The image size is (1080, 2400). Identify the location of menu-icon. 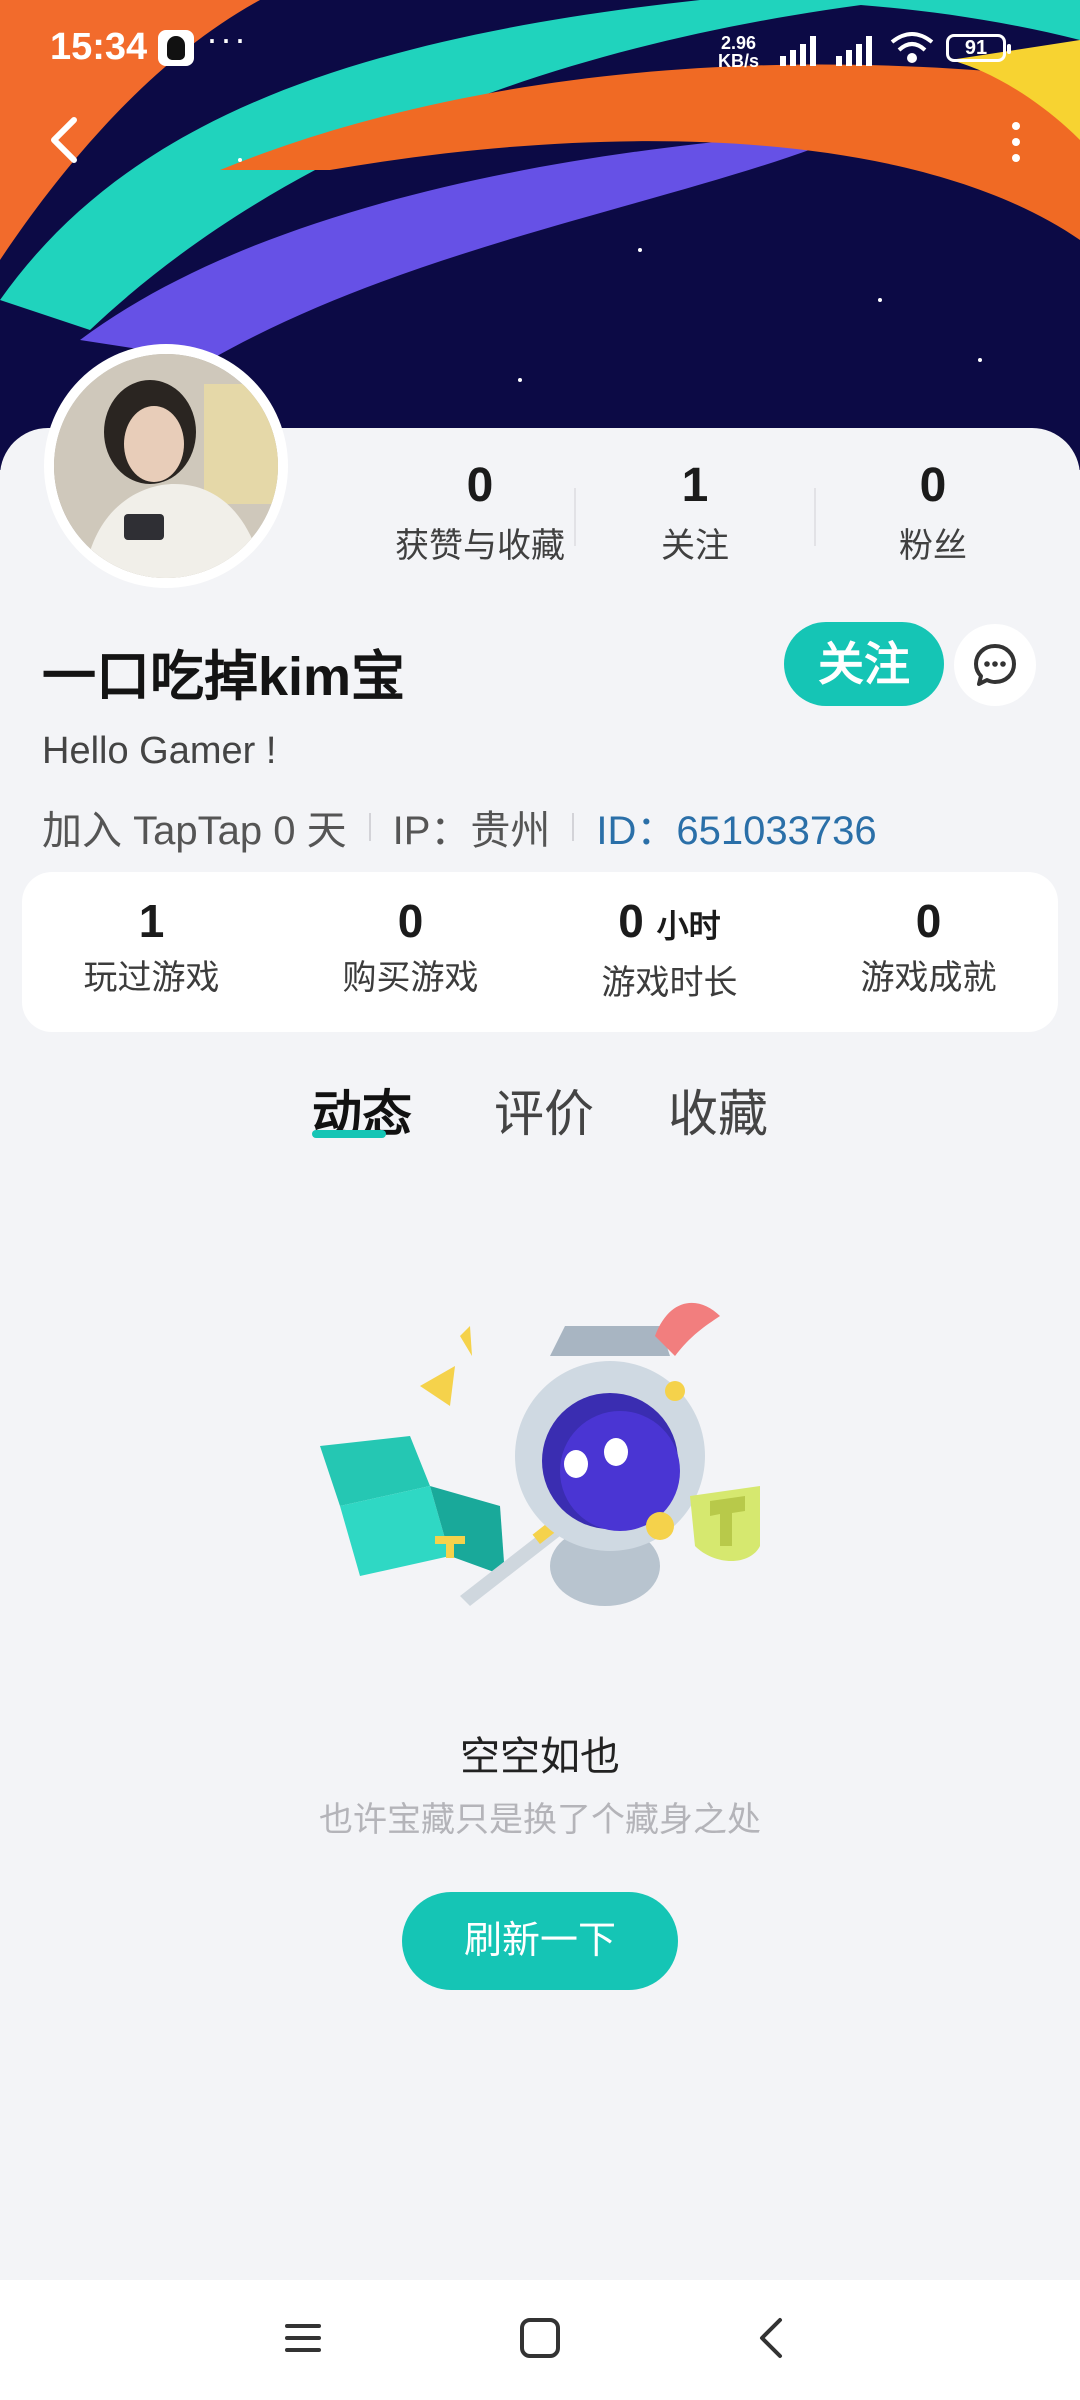
(303, 2338).